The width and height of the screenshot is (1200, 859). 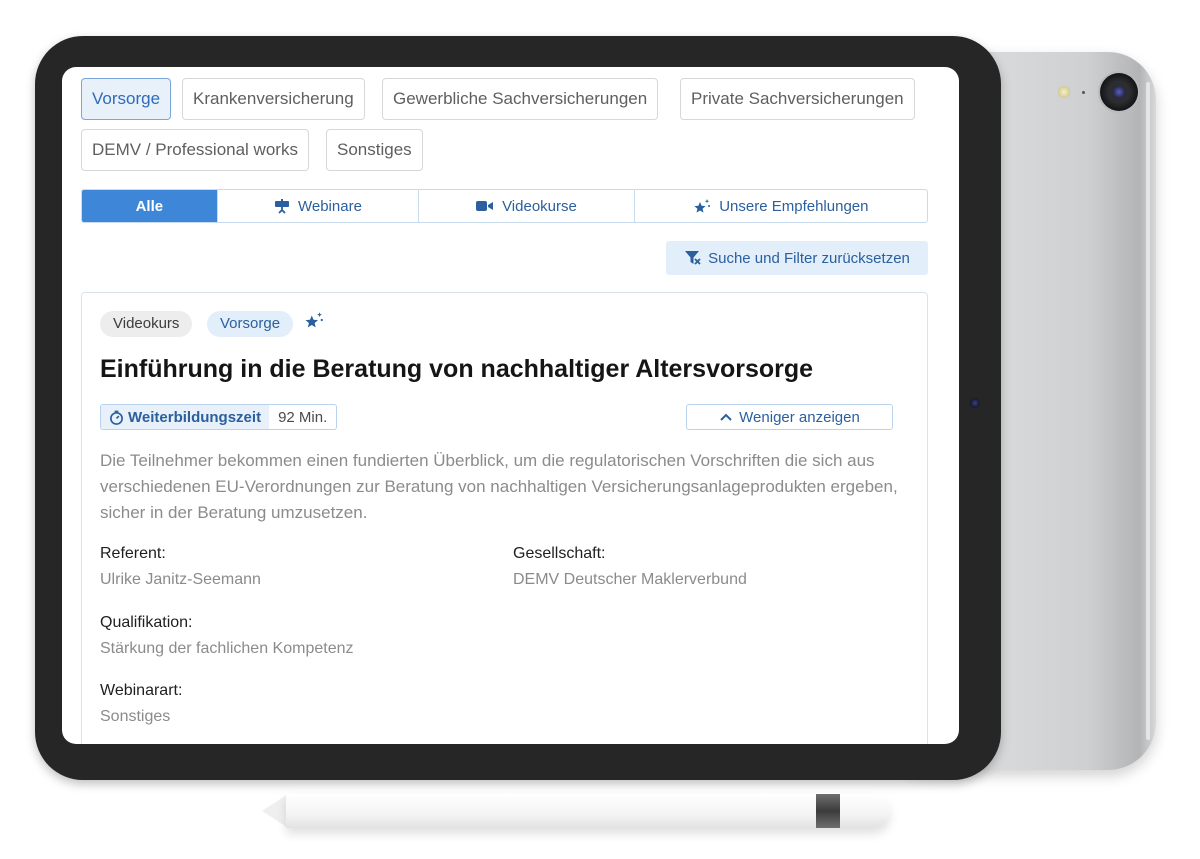 I want to click on category-chip-krankenversicherung: Krankenversicherung, so click(x=273, y=99).